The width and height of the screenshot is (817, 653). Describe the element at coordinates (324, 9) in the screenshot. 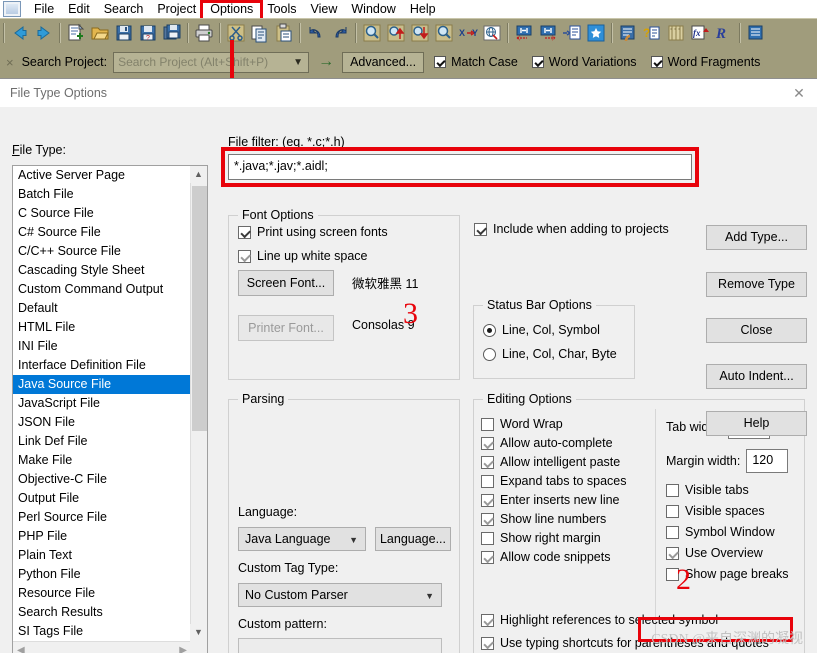

I see `menu-item-view: View` at that location.